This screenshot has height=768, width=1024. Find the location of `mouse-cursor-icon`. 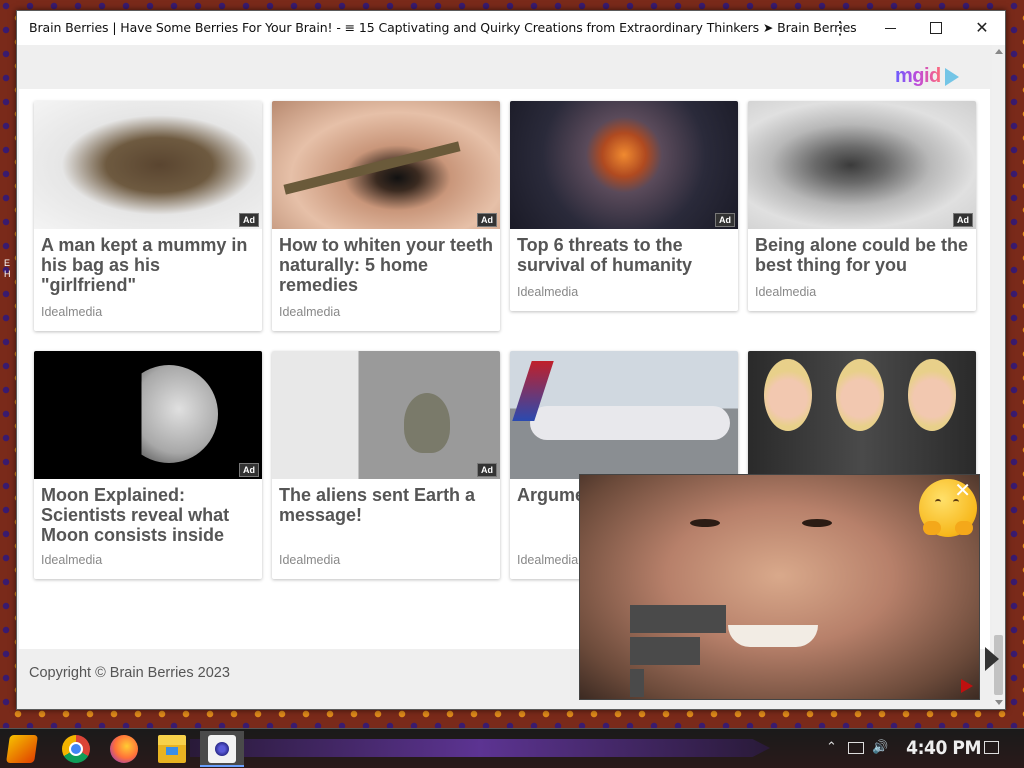

mouse-cursor-icon is located at coordinates (992, 659).